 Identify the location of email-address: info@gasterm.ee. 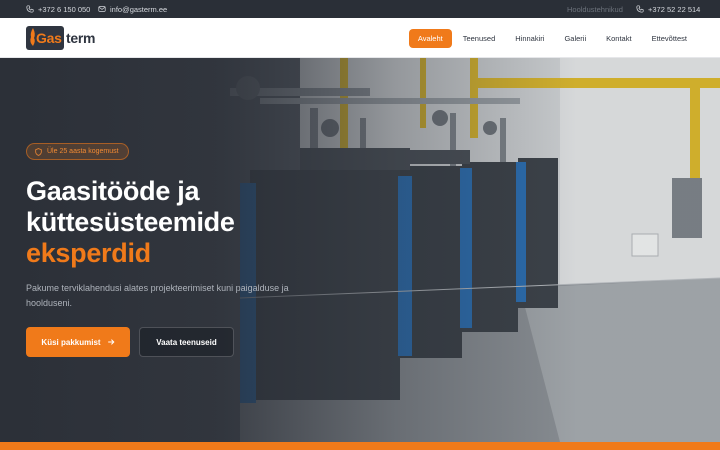
(139, 9).